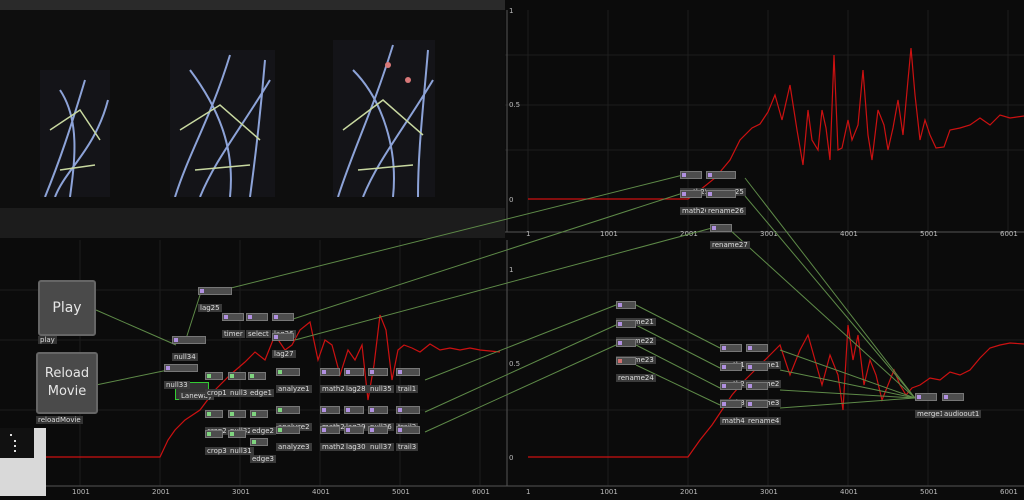 The image size is (1024, 500). Describe the element at coordinates (764, 421) in the screenshot. I see `node-label: rename4` at that location.